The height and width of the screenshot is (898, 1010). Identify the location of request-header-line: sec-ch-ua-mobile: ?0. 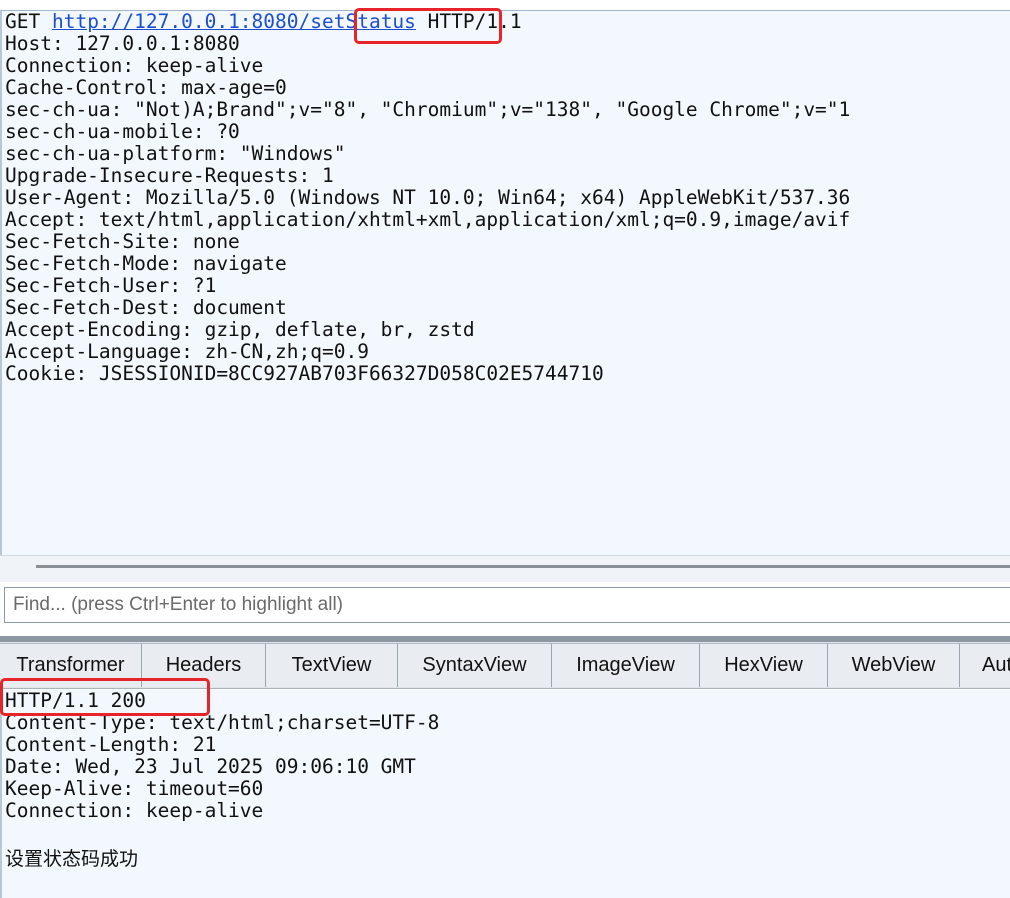
(122, 131).